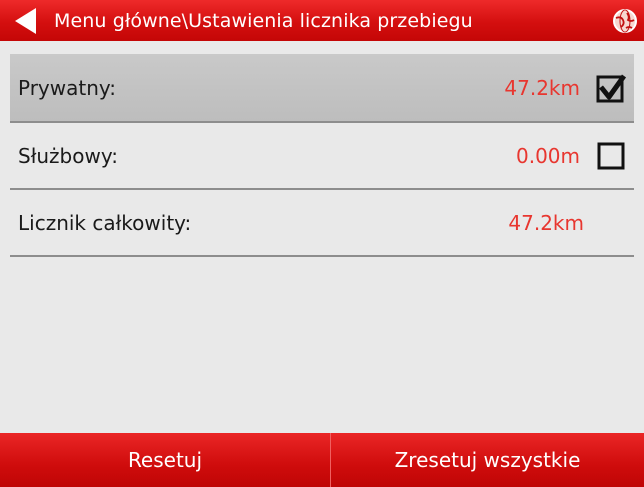 Image resolution: width=644 pixels, height=487 pixels. What do you see at coordinates (322, 223) in the screenshot?
I see `list-item-total: Licznik całkowity: 47.2km` at bounding box center [322, 223].